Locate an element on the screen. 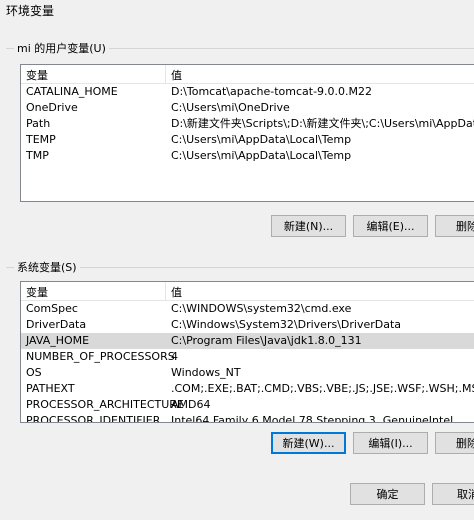 This screenshot has width=474, height=520. variable-name: ComSpec is located at coordinates (52, 308).